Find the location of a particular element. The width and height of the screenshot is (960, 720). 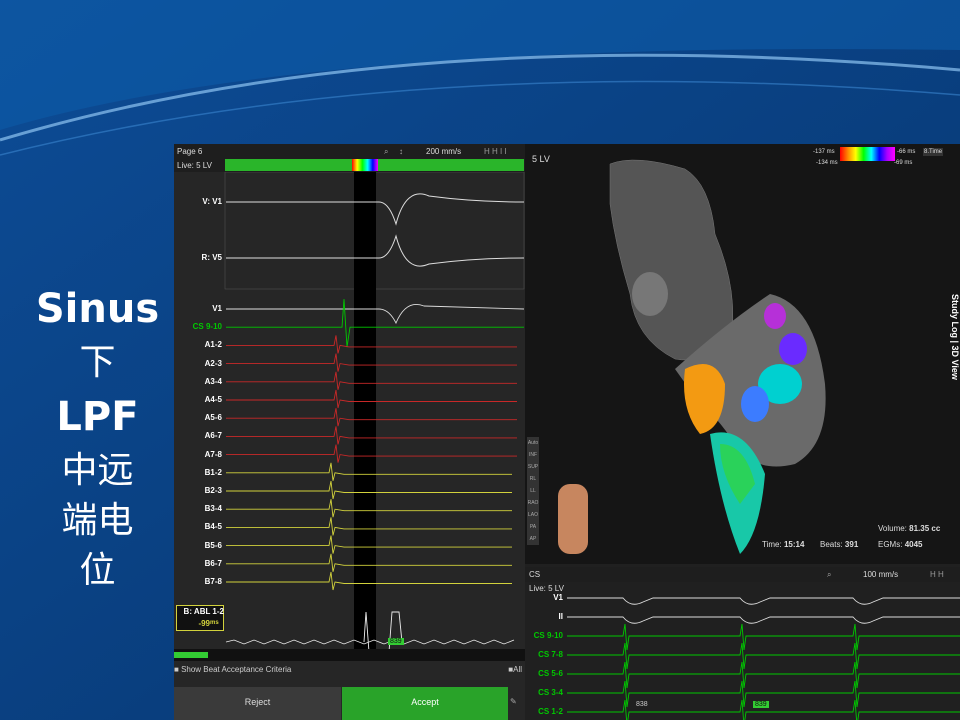

channel-label: B1-2 is located at coordinates (213, 472).